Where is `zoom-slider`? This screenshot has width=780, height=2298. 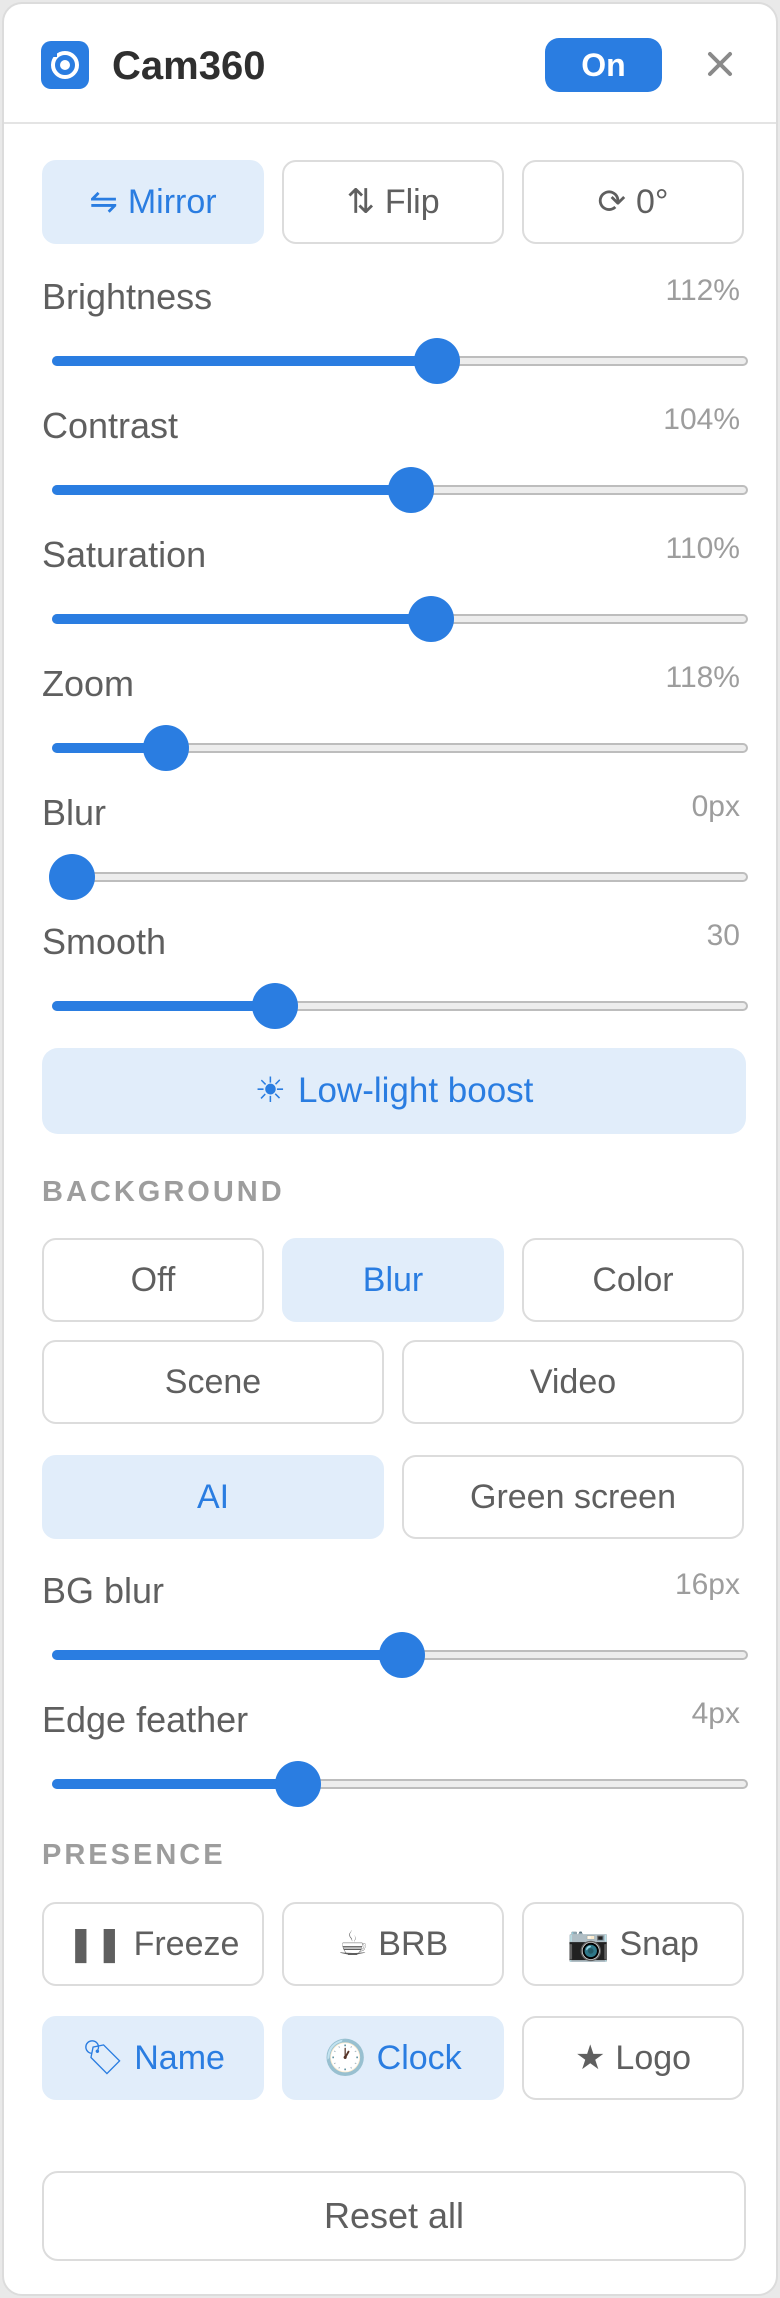
zoom-slider is located at coordinates (400, 748).